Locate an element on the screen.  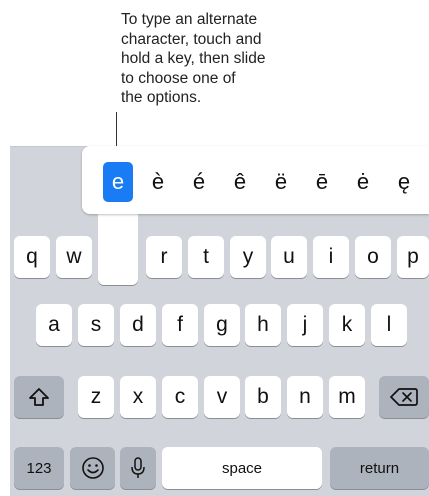
shift-icon is located at coordinates (39, 397).